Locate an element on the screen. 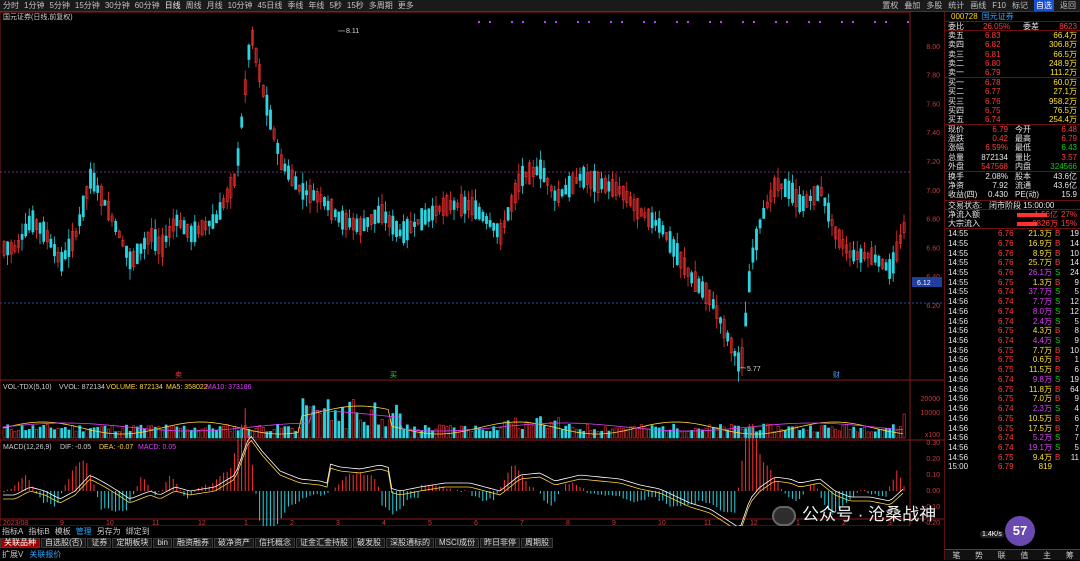 The width and height of the screenshot is (1080, 561). period-tab-15: 多周期 is located at coordinates (381, 5).